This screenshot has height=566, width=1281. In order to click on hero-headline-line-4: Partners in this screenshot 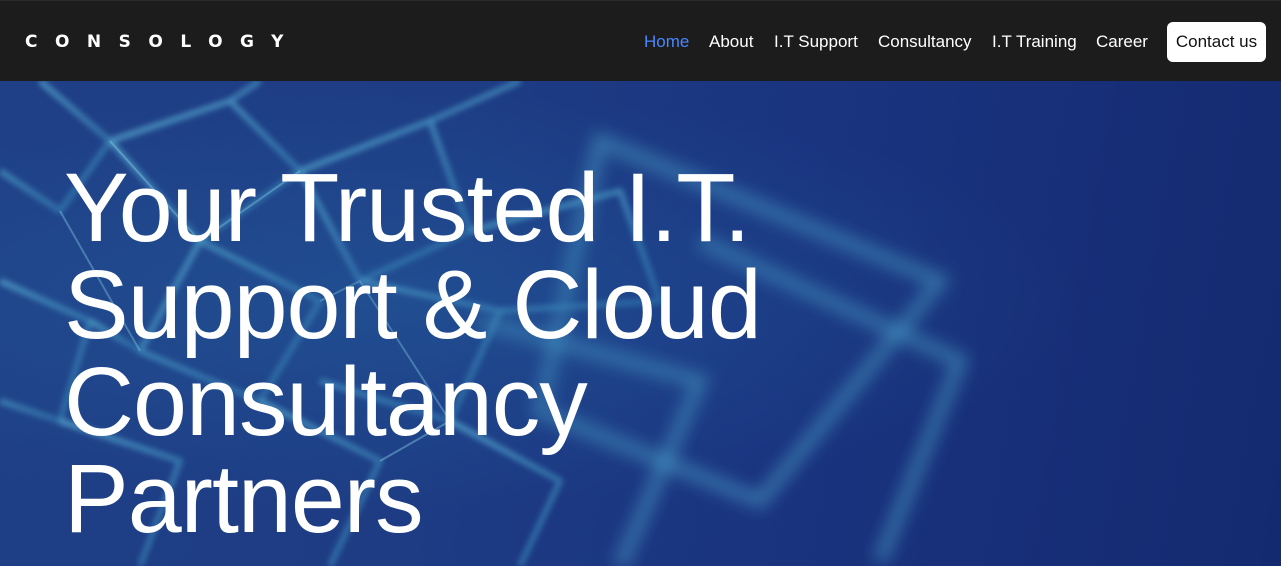, I will do `click(244, 498)`.